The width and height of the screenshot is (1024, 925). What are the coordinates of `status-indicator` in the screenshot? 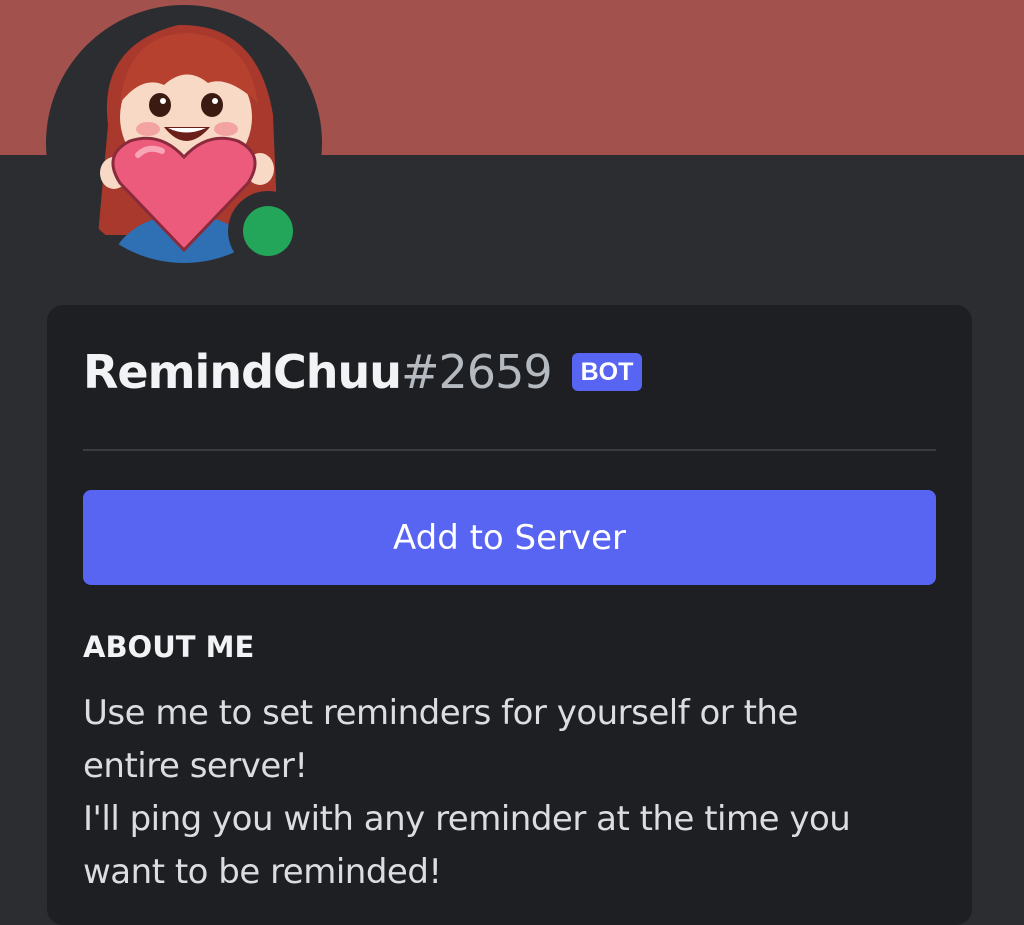 It's located at (268, 231).